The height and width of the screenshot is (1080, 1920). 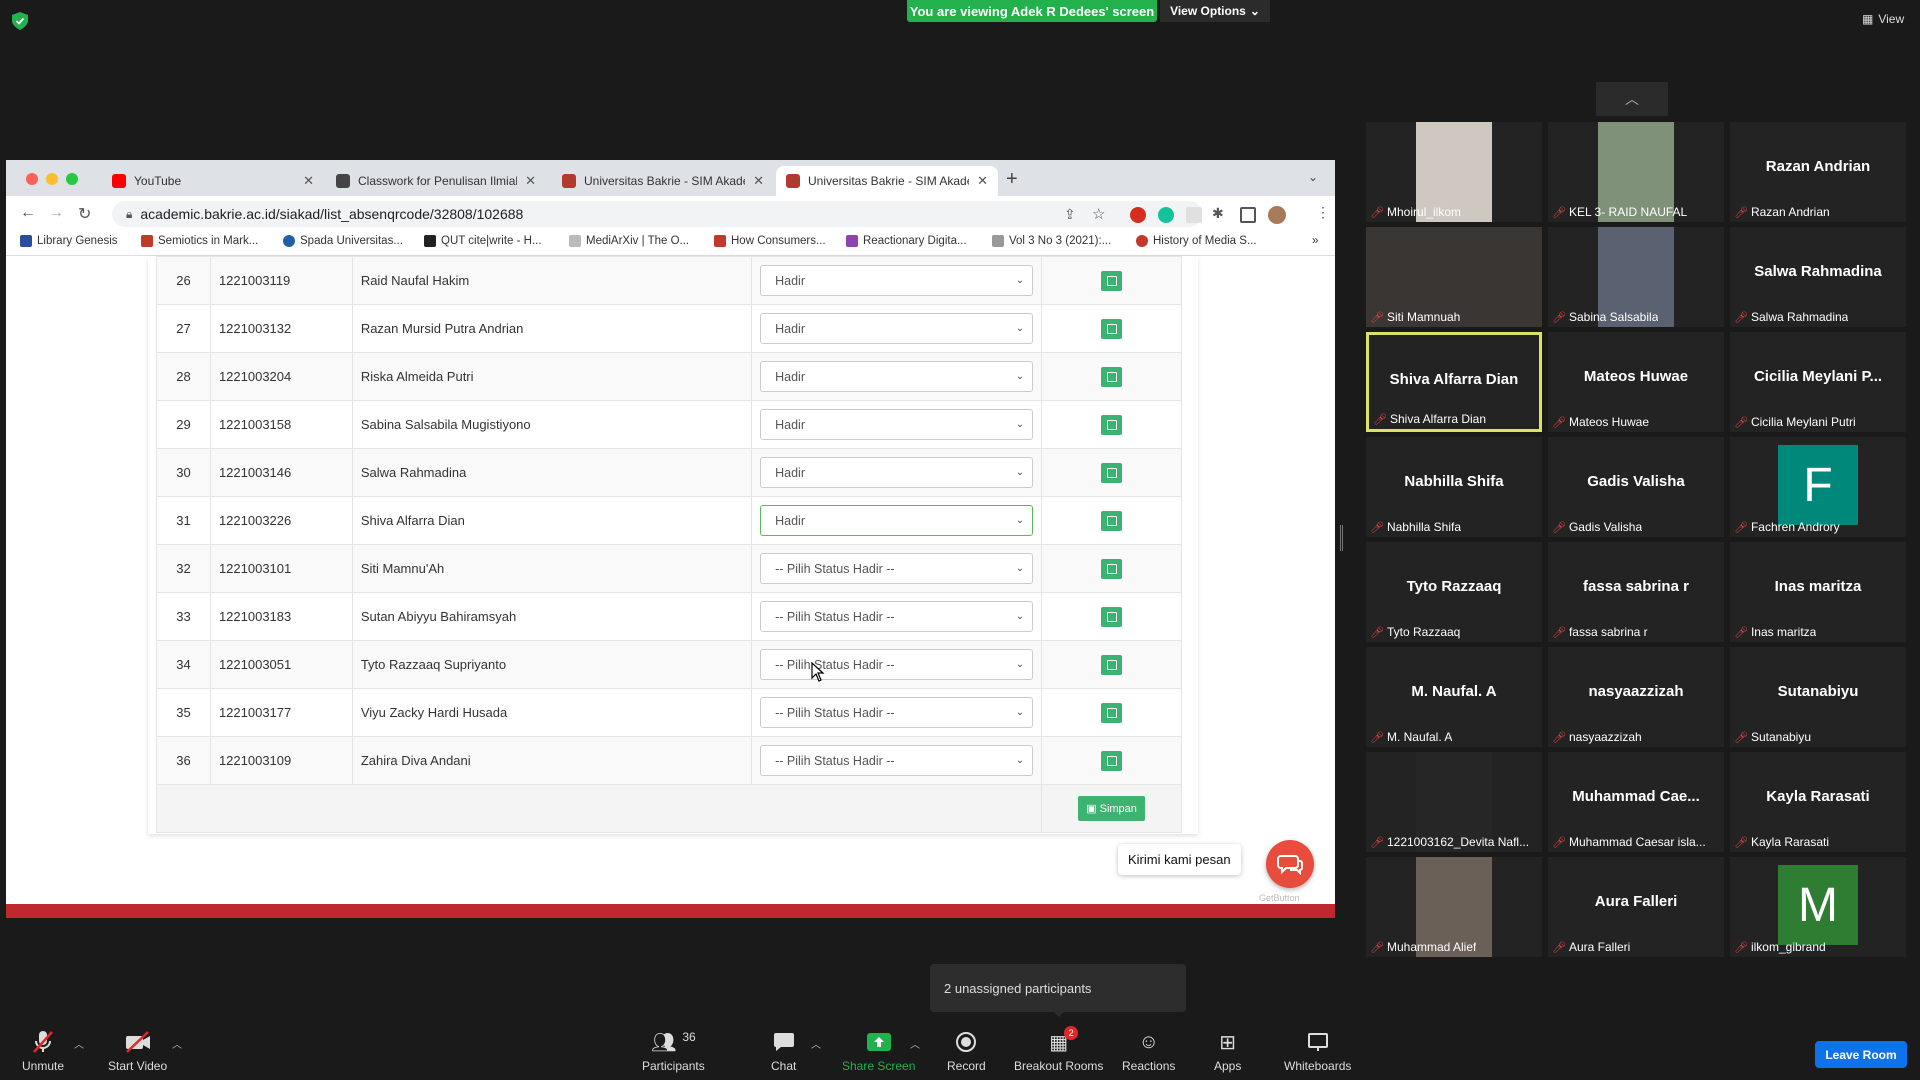 I want to click on start-video-button: Start Video, so click(x=137, y=1051).